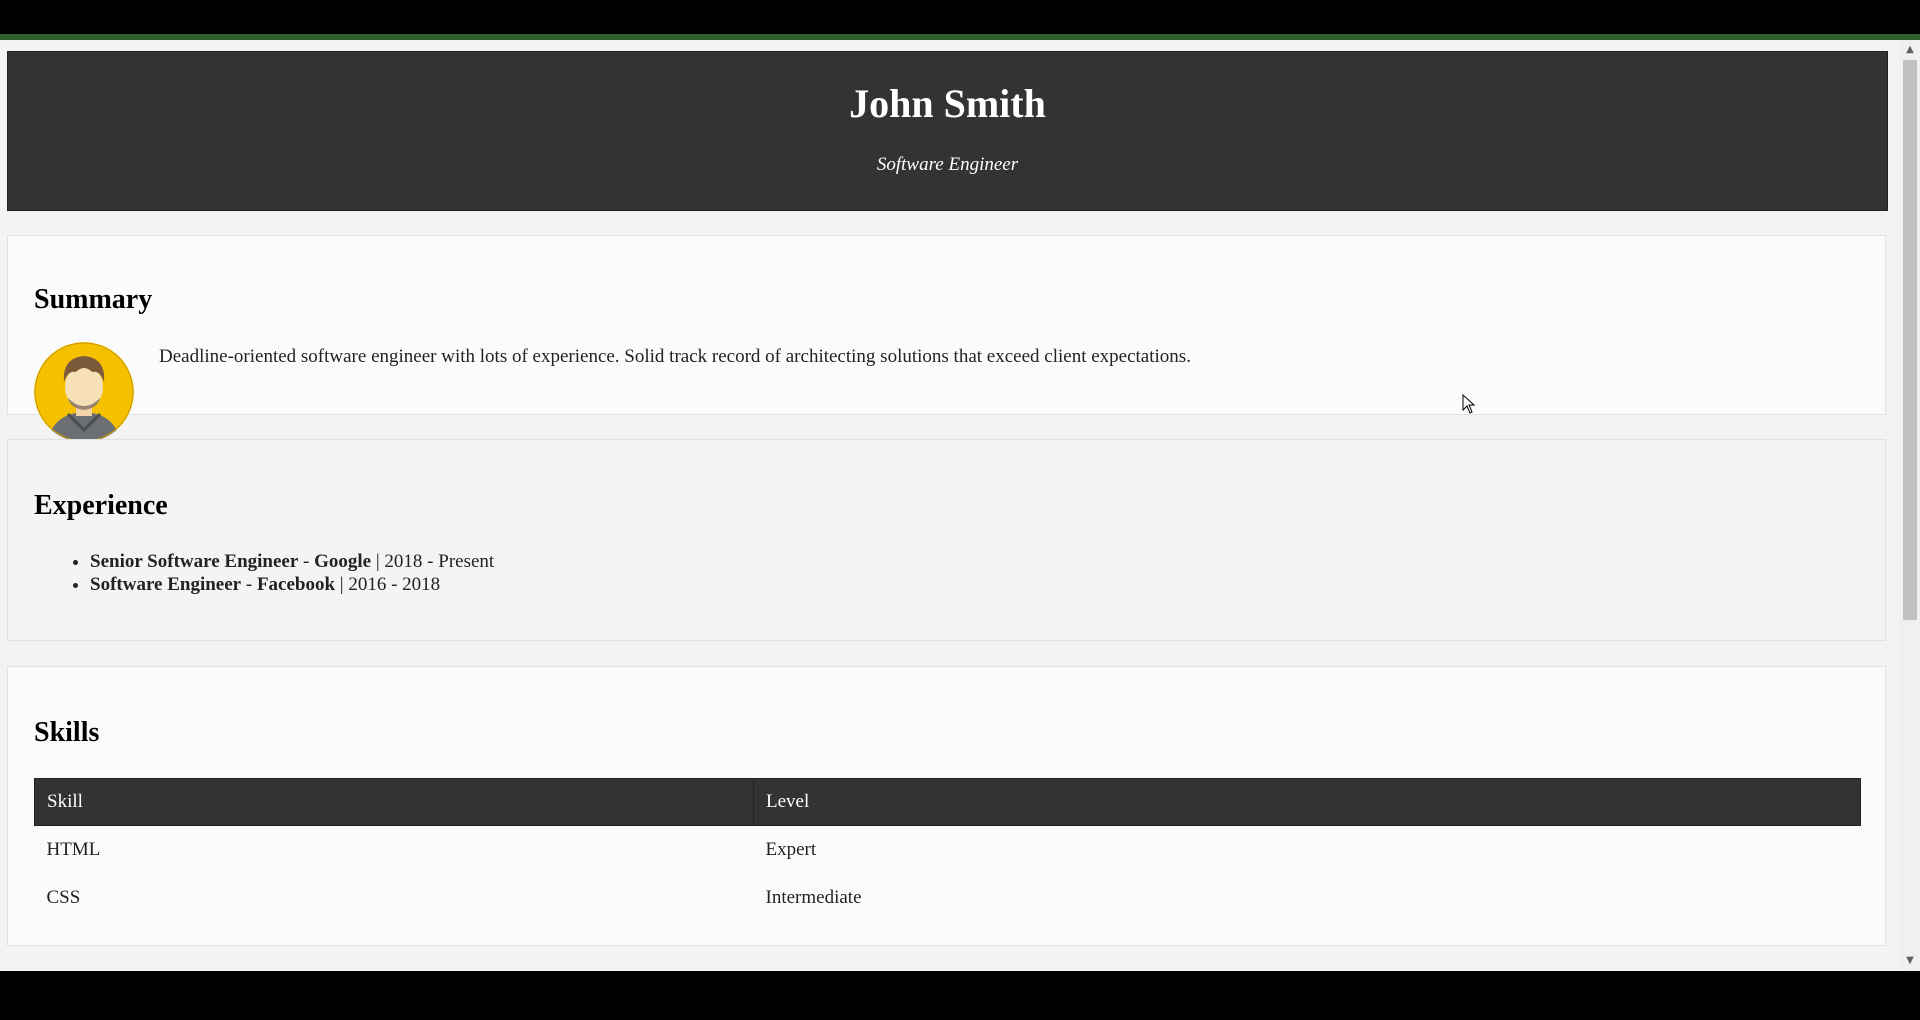  Describe the element at coordinates (1469, 404) in the screenshot. I see `mouse-cursor-icon` at that location.